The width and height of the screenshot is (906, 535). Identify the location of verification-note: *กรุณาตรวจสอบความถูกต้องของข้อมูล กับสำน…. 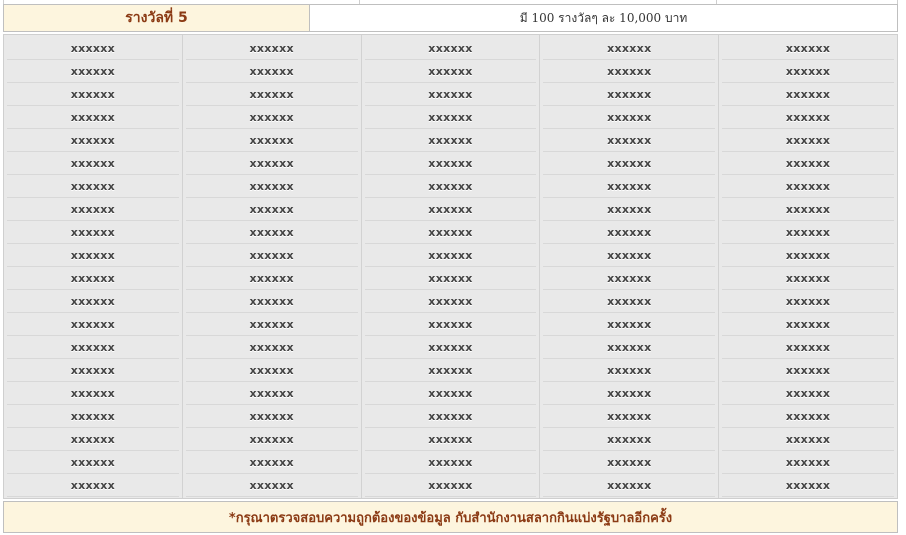
(450, 517).